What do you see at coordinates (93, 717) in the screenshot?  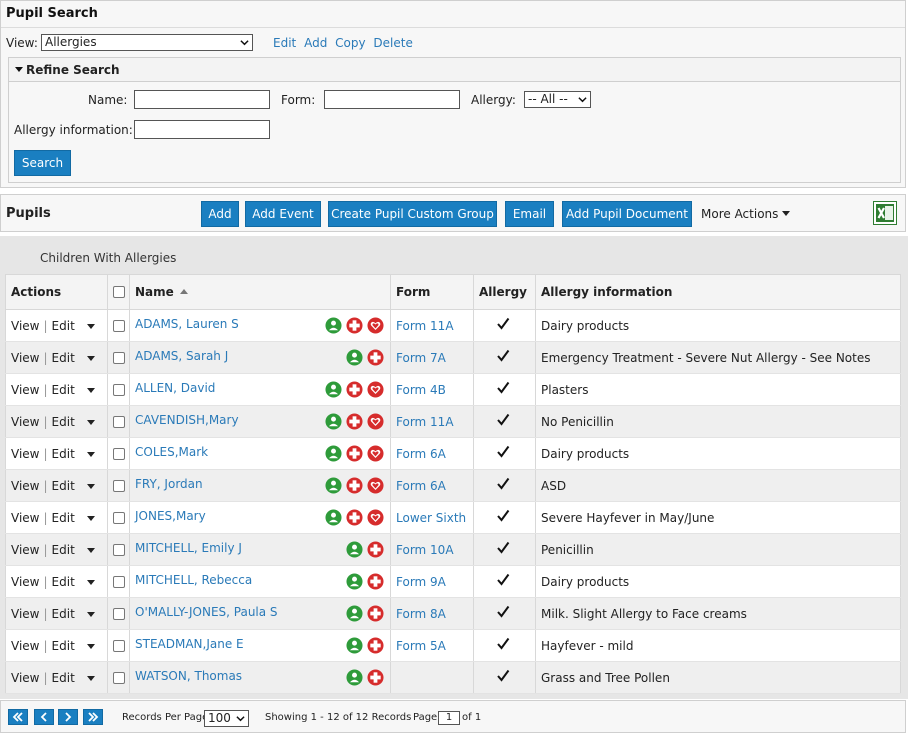 I see `last-page-button` at bounding box center [93, 717].